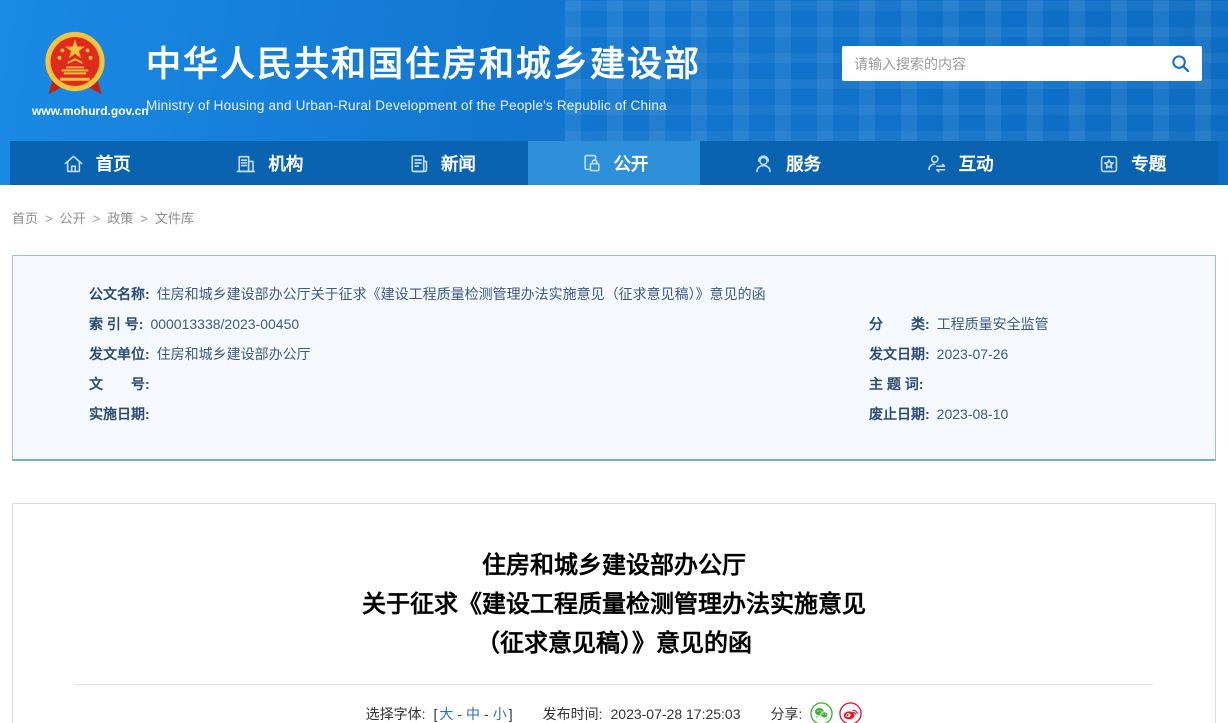 The width and height of the screenshot is (1228, 723). Describe the element at coordinates (1022, 384) in the screenshot. I see `meta-row-subject-words: 主 题 词:` at that location.